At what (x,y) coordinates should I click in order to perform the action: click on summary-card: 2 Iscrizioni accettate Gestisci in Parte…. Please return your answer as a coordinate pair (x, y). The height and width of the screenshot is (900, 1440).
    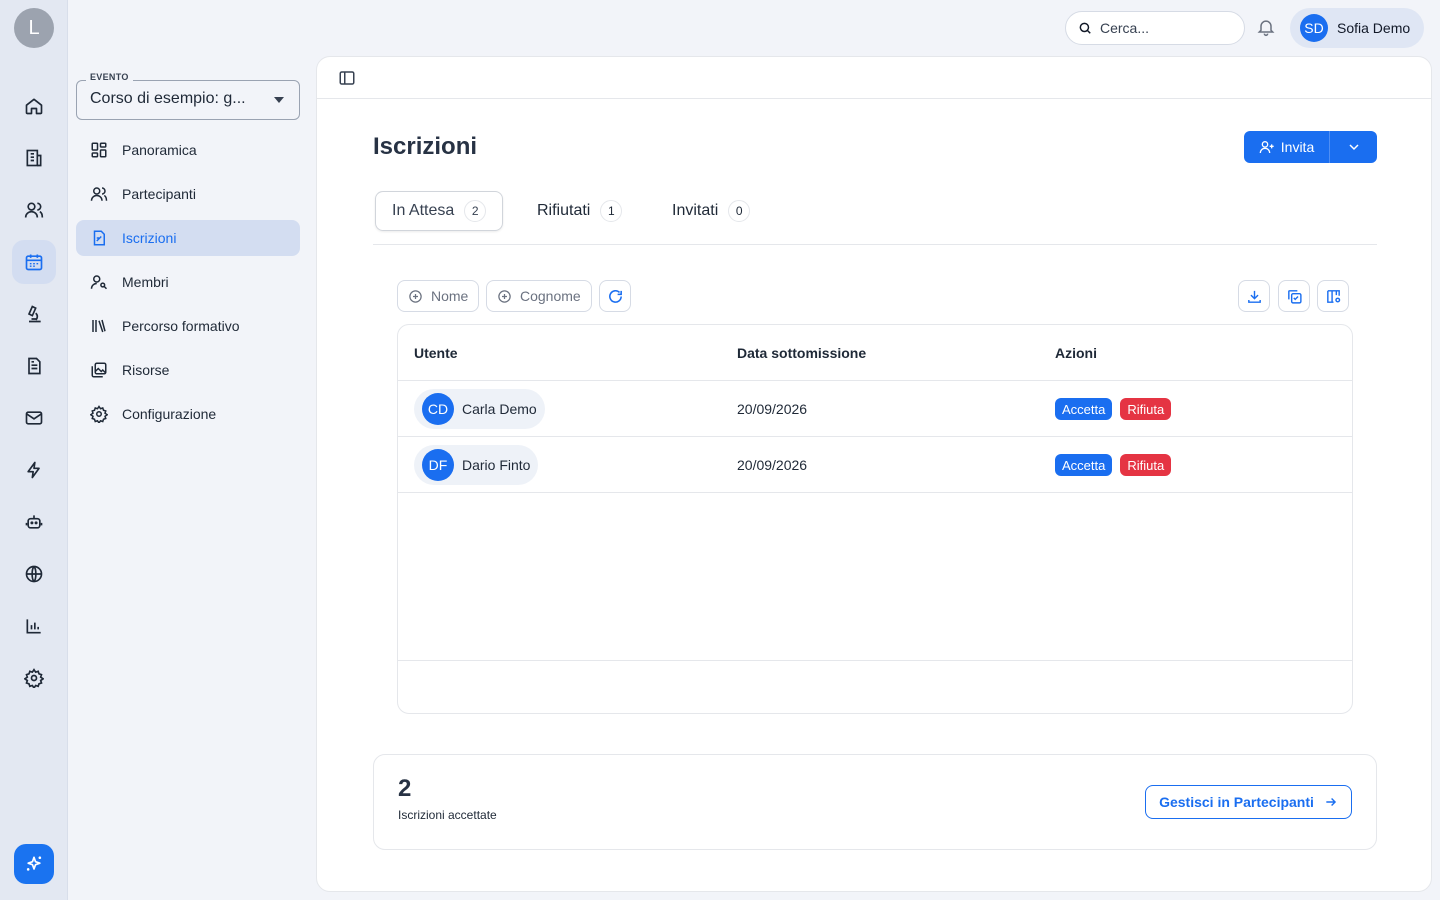
    Looking at the image, I should click on (875, 802).